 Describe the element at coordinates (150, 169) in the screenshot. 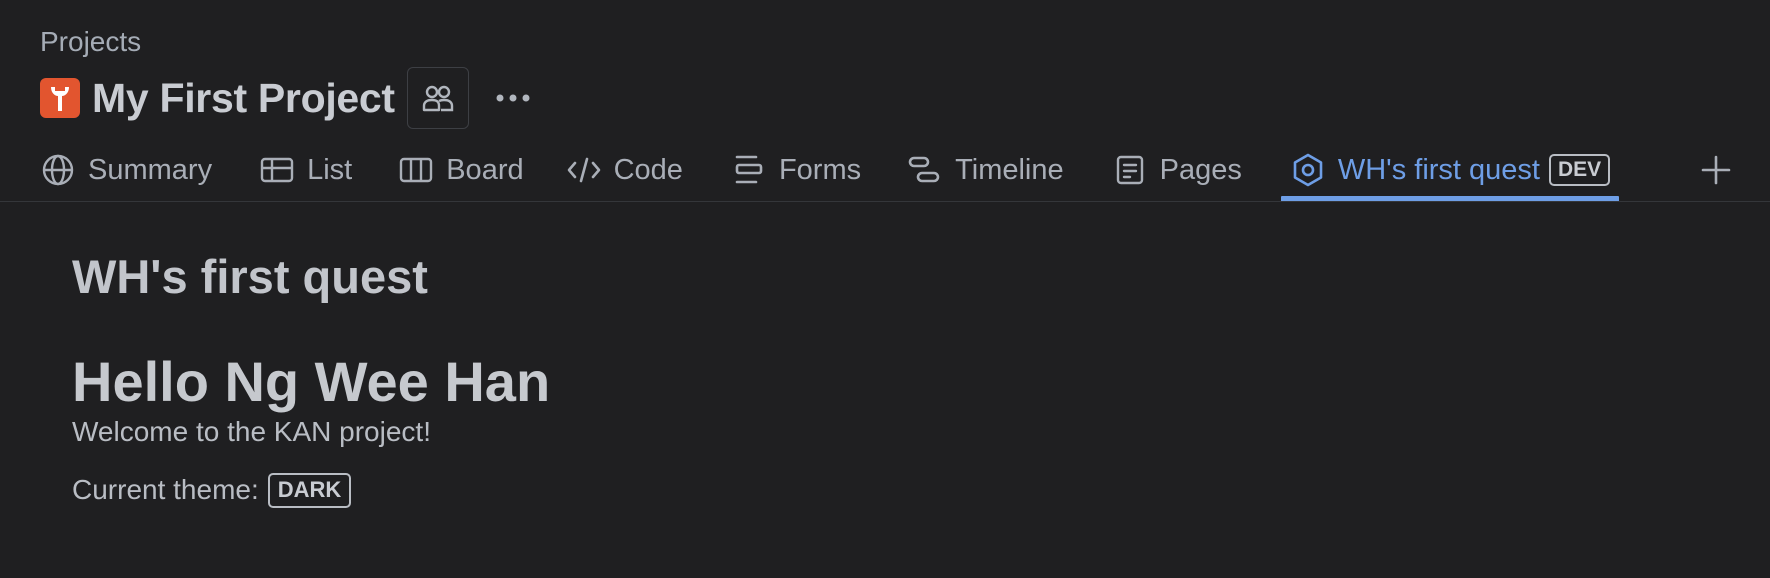

I see `tab-label: Summary` at that location.